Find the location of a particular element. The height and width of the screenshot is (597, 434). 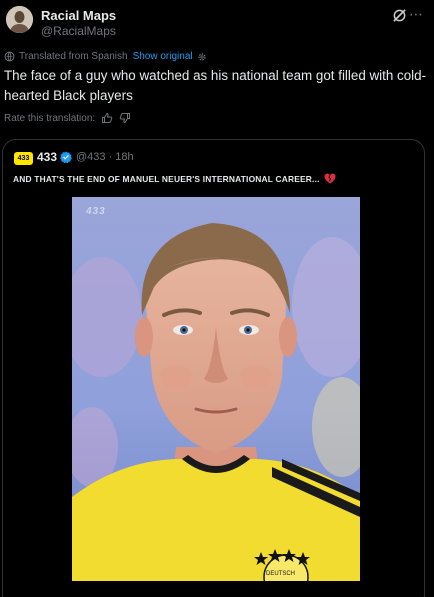

crest-text: DEUTSCH is located at coordinates (280, 574).